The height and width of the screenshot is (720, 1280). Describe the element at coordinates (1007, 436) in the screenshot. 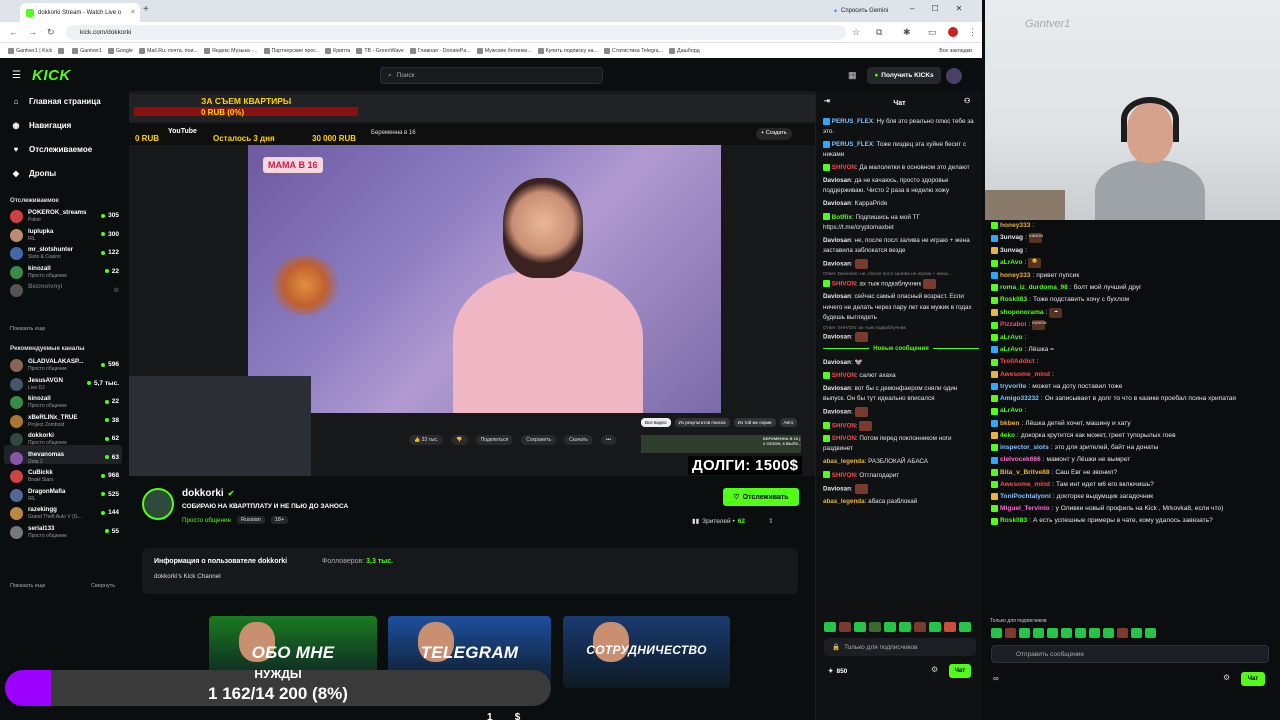

I see `chat-username: 4eko` at that location.